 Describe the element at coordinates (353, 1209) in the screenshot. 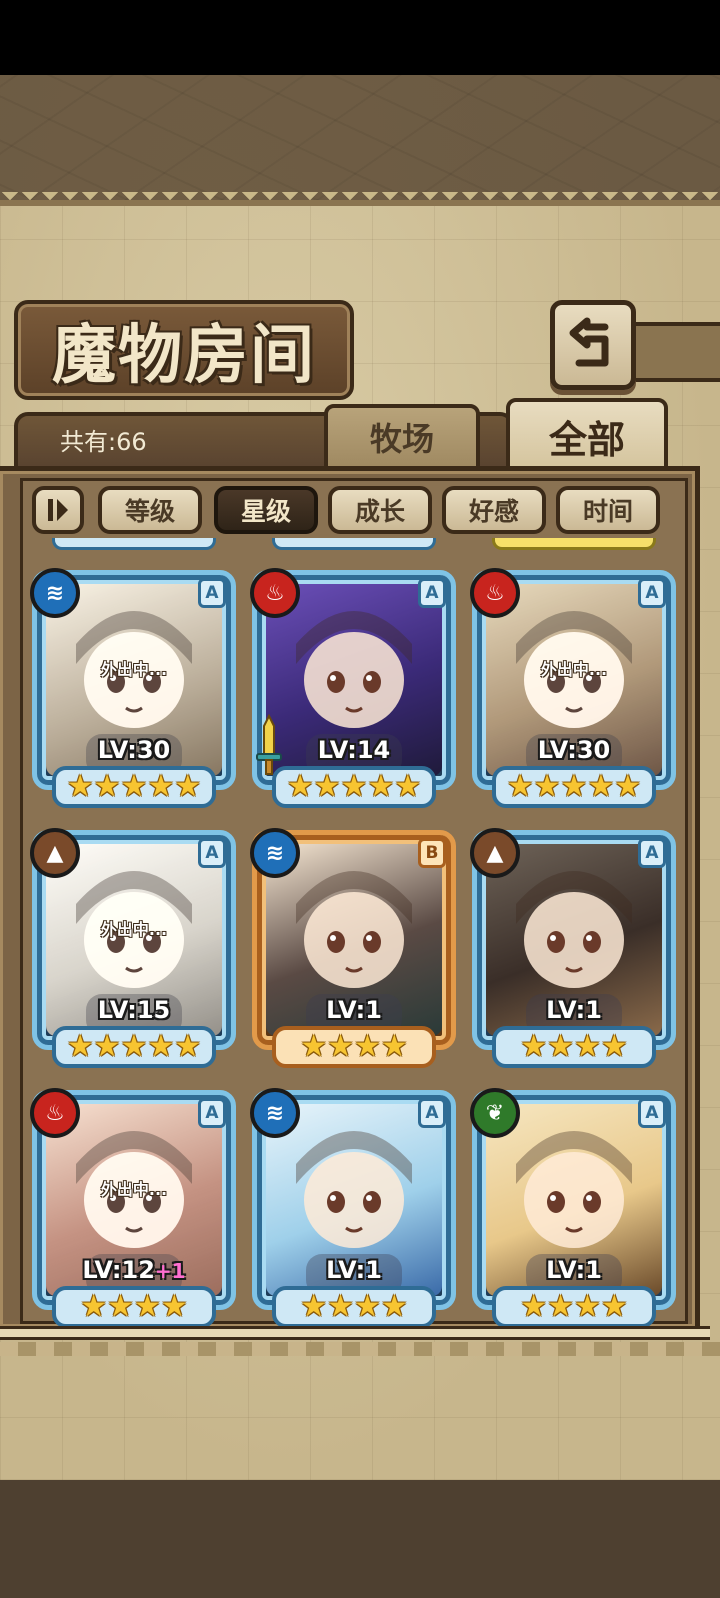

I see `monster-card: ≋ A LV:1 ★ ★ ★ ★` at that location.